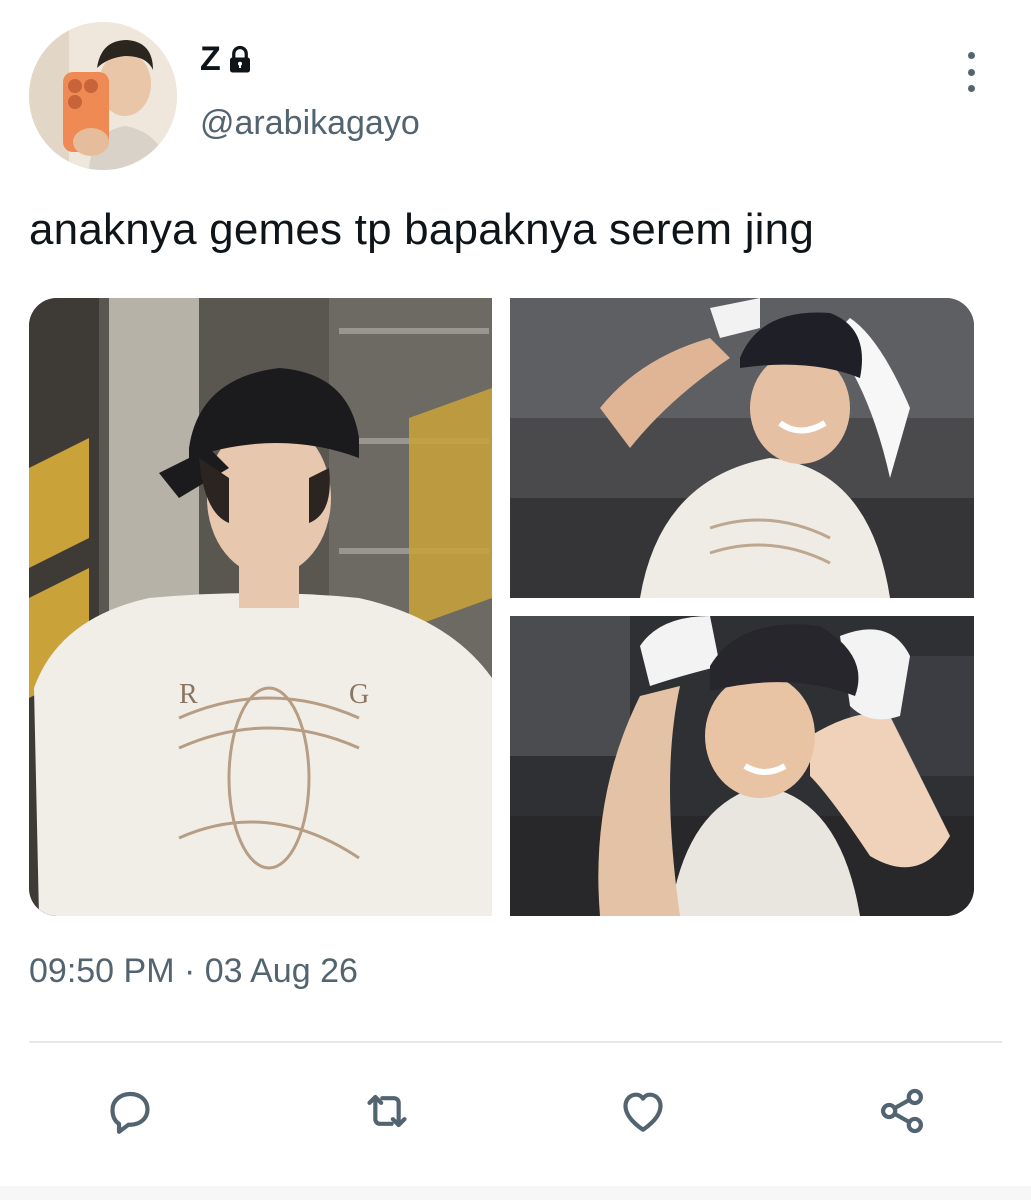 This screenshot has width=1031, height=1200. Describe the element at coordinates (310, 123) in the screenshot. I see `handle: @arabikagayo` at that location.